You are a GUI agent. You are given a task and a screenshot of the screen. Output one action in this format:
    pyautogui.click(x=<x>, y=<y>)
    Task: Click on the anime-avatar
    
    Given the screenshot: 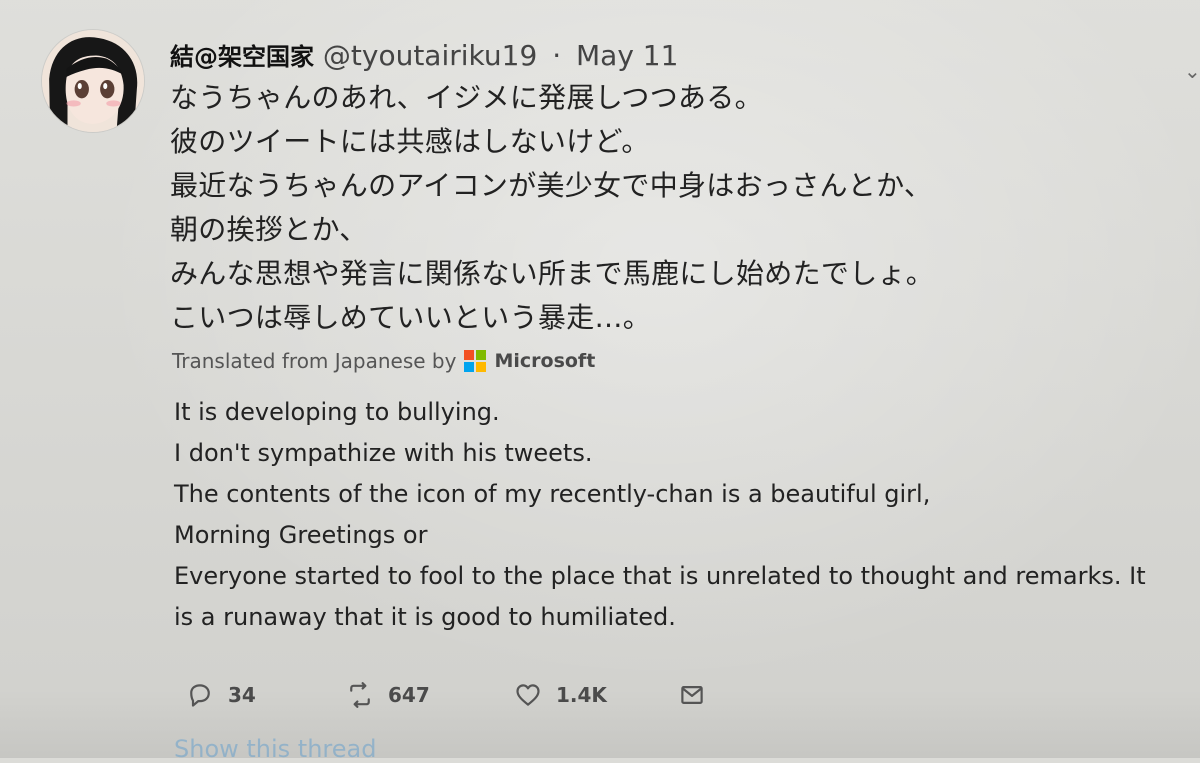 What is the action you would take?
    pyautogui.click(x=93, y=81)
    